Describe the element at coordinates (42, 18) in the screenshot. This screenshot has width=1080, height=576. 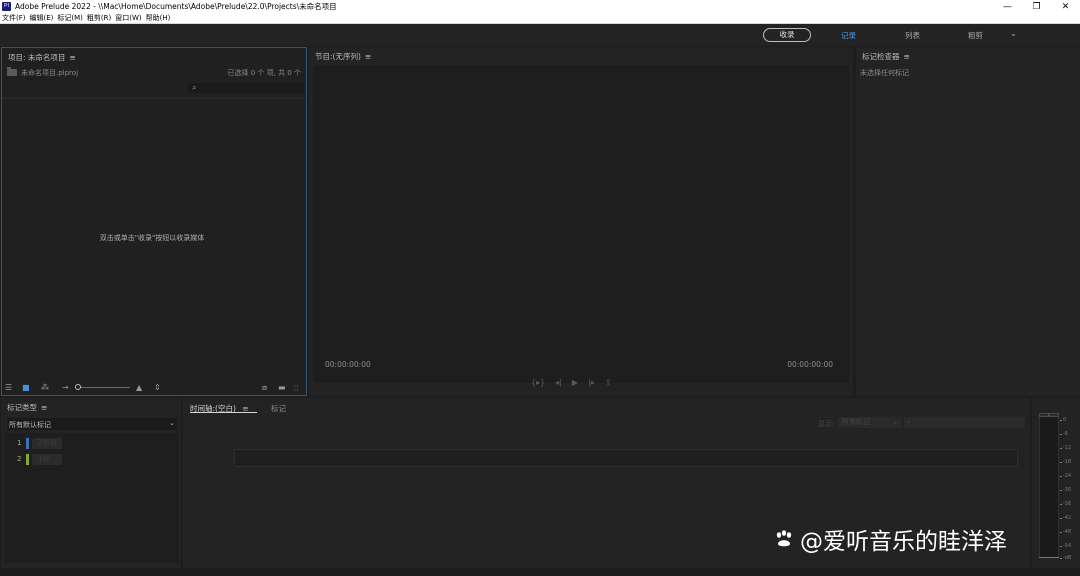
I see `menu-edit: 编辑(E)` at that location.